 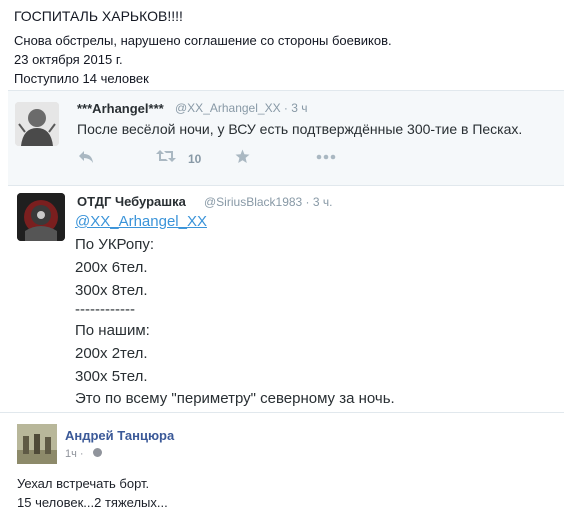 What do you see at coordinates (166, 157) in the screenshot?
I see `retweet-icon` at bounding box center [166, 157].